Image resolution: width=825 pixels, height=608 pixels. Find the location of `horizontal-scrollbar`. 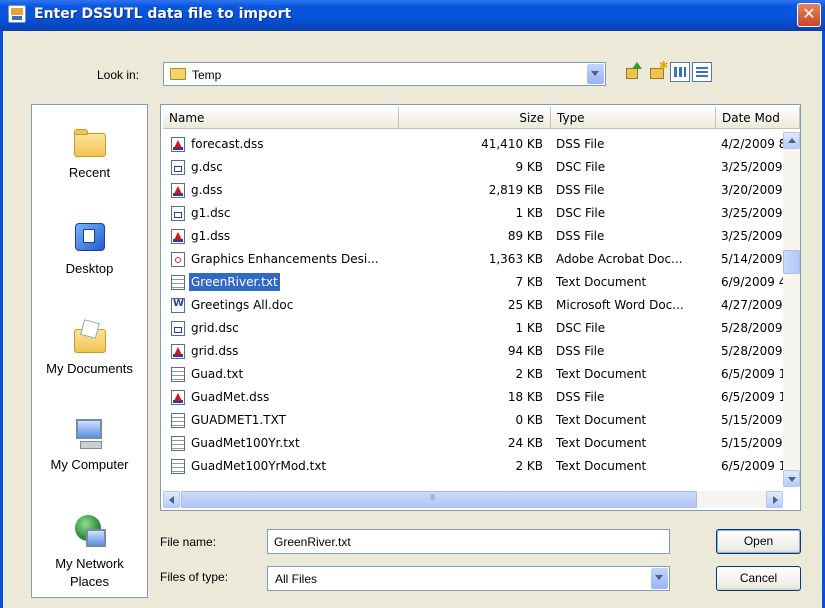

horizontal-scrollbar is located at coordinates (473, 499).